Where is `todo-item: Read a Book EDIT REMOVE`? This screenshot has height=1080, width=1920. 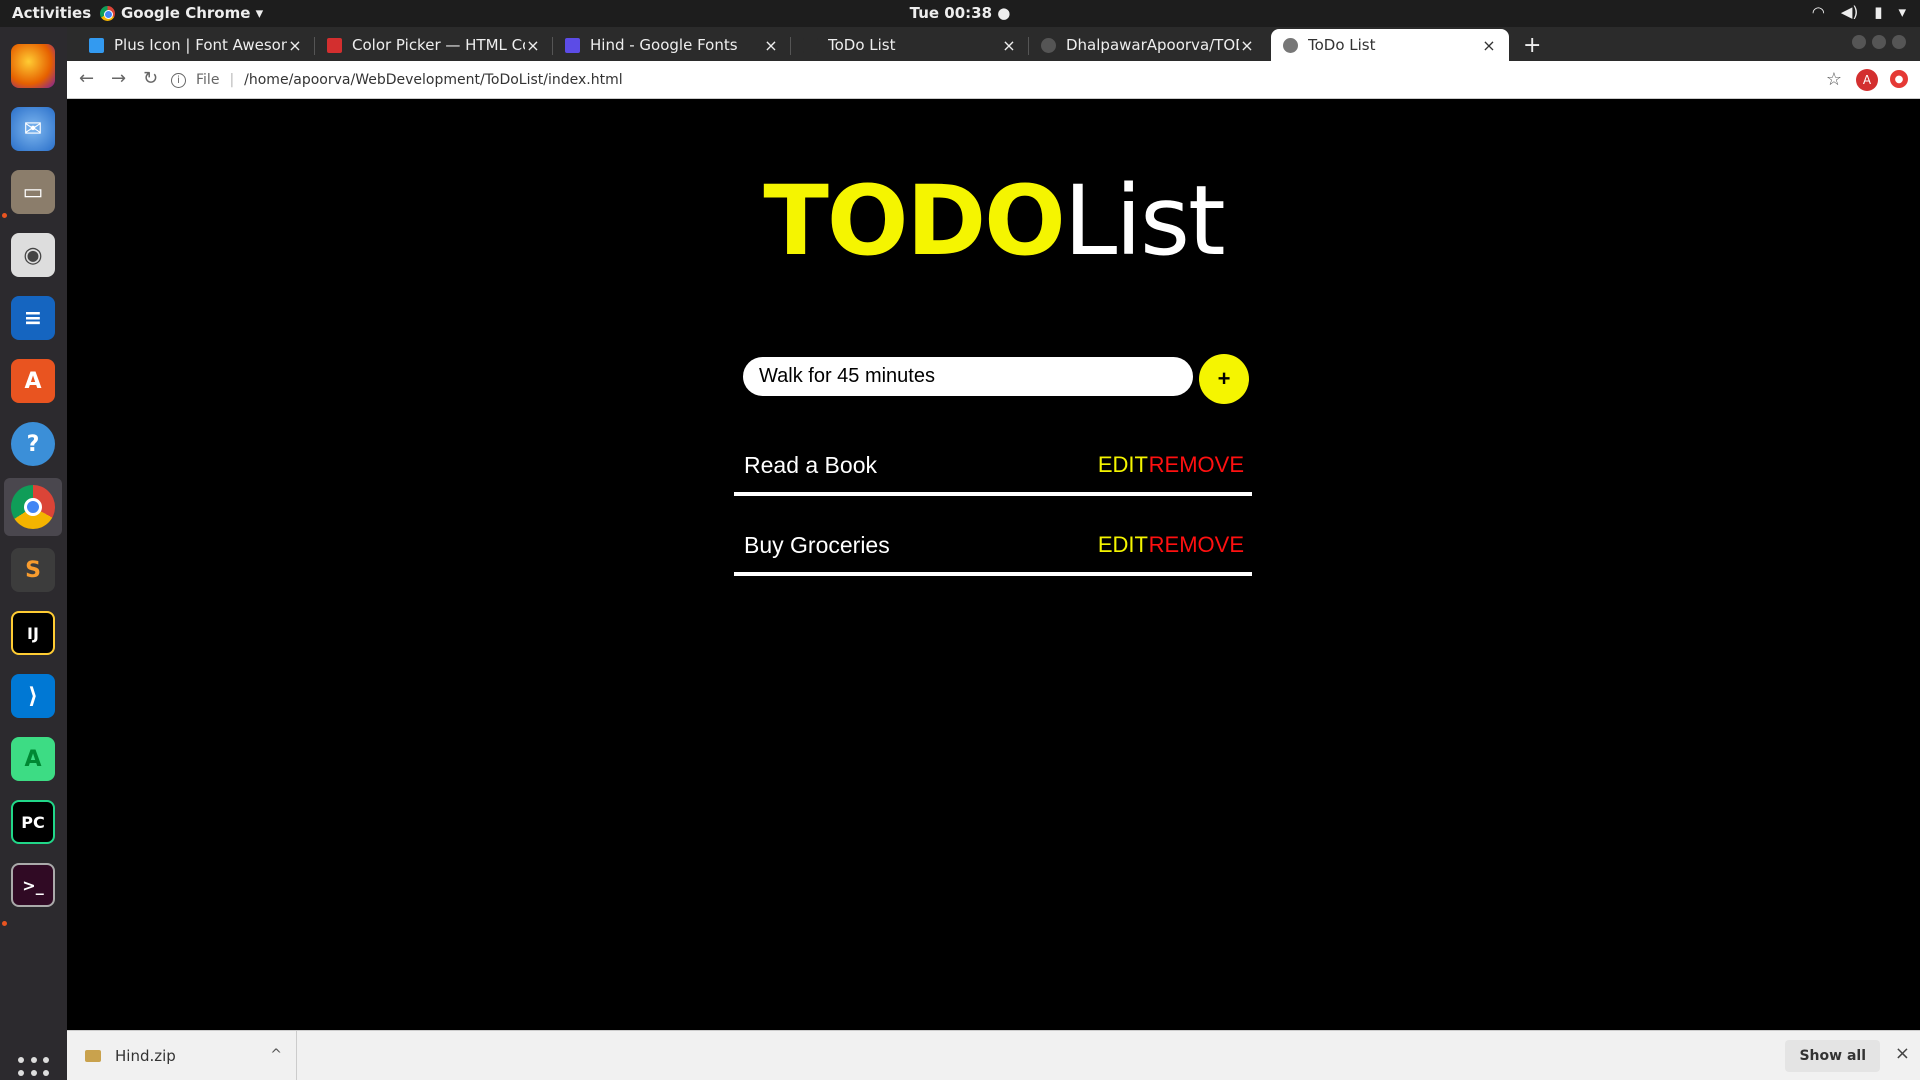 todo-item: Read a Book EDIT REMOVE is located at coordinates (993, 470).